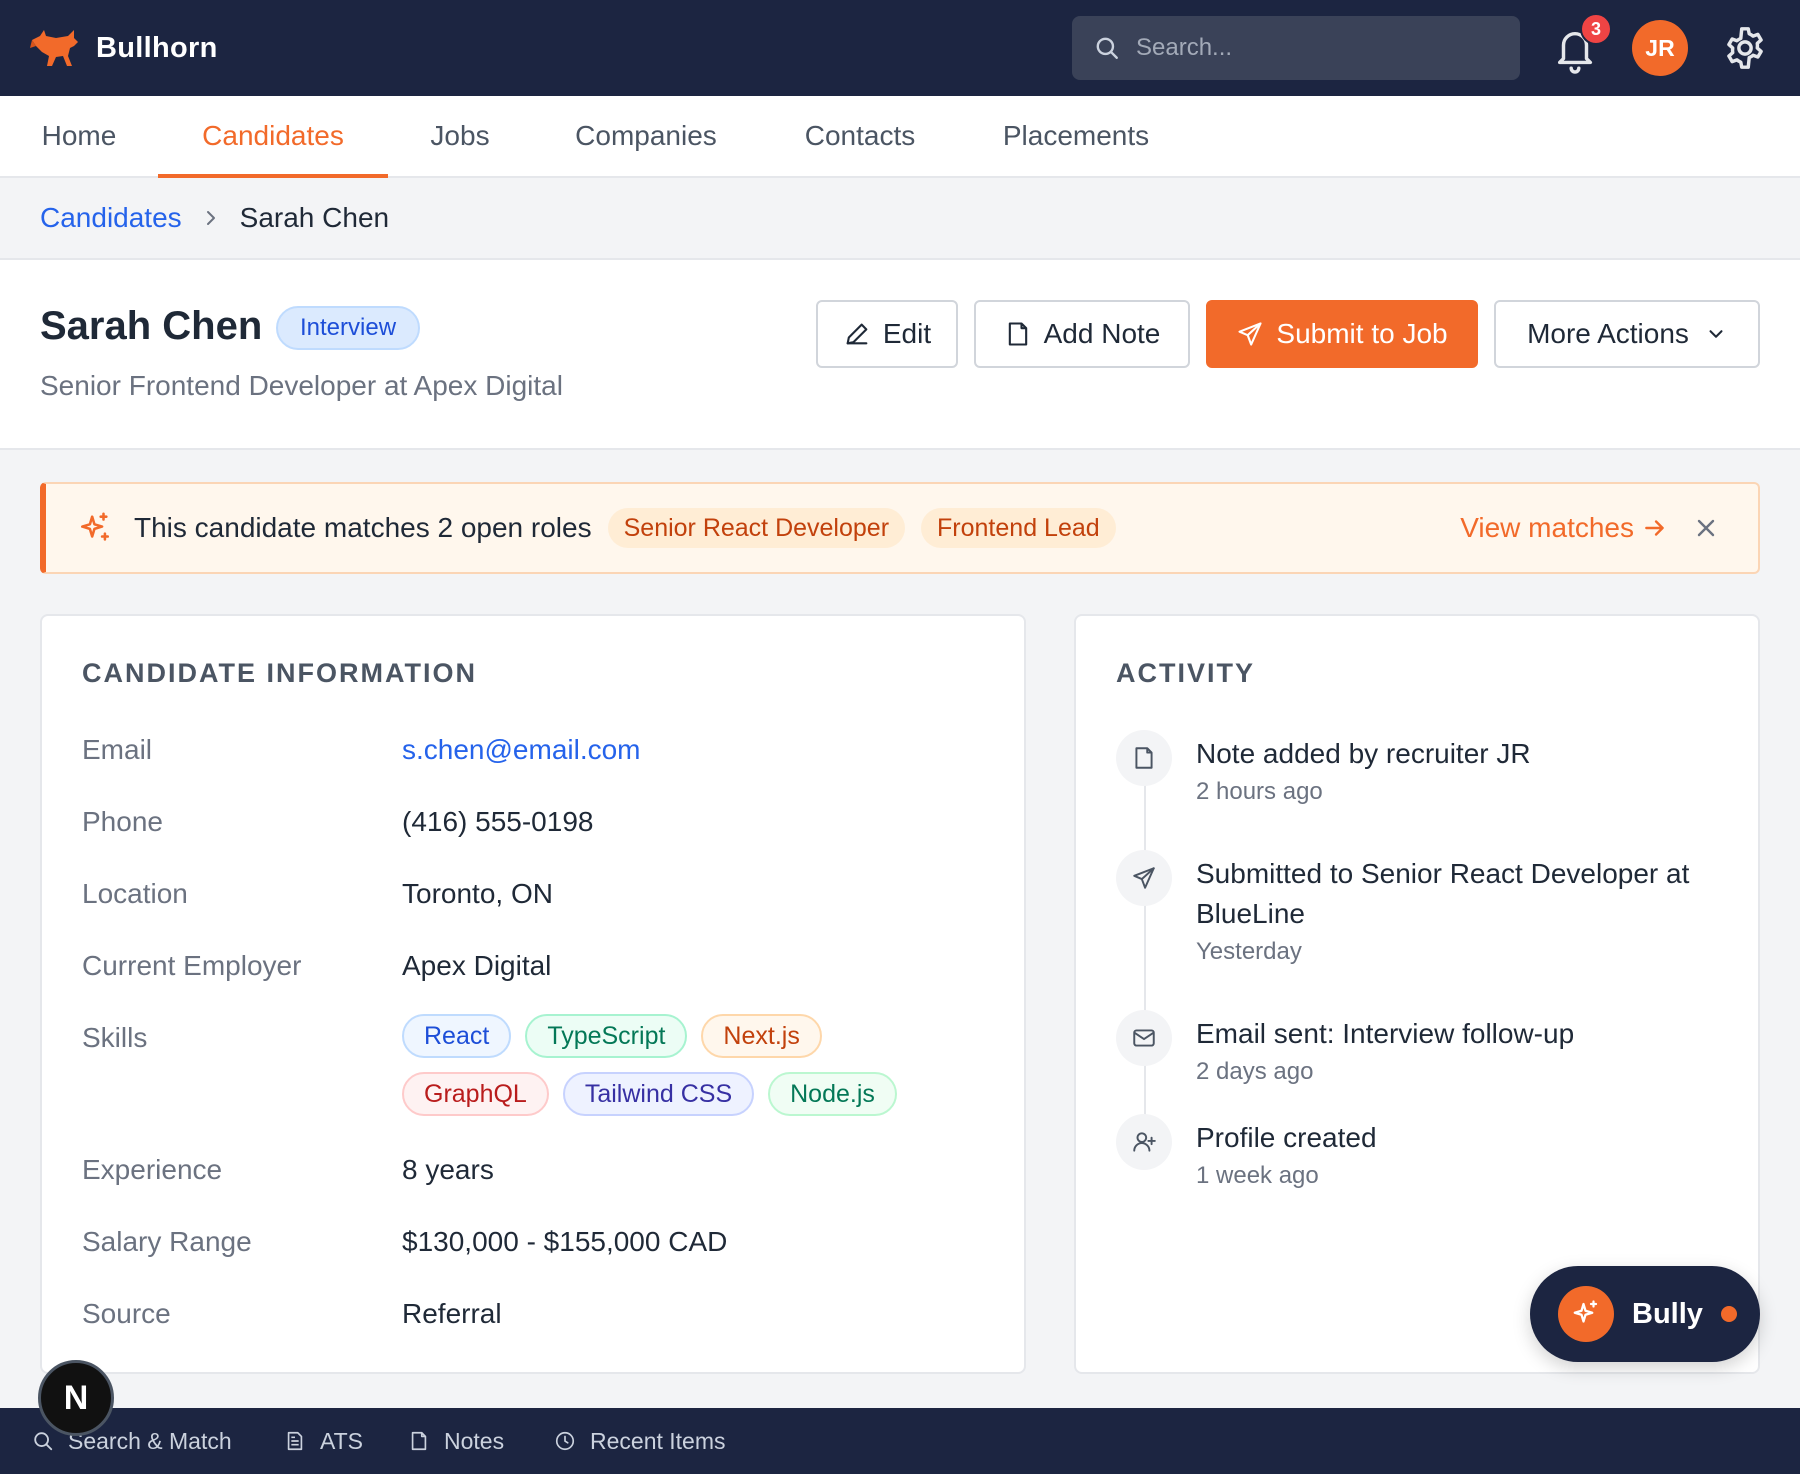 The image size is (1800, 1474). What do you see at coordinates (474, 1440) in the screenshot?
I see `bottom-notes-label: Notes` at bounding box center [474, 1440].